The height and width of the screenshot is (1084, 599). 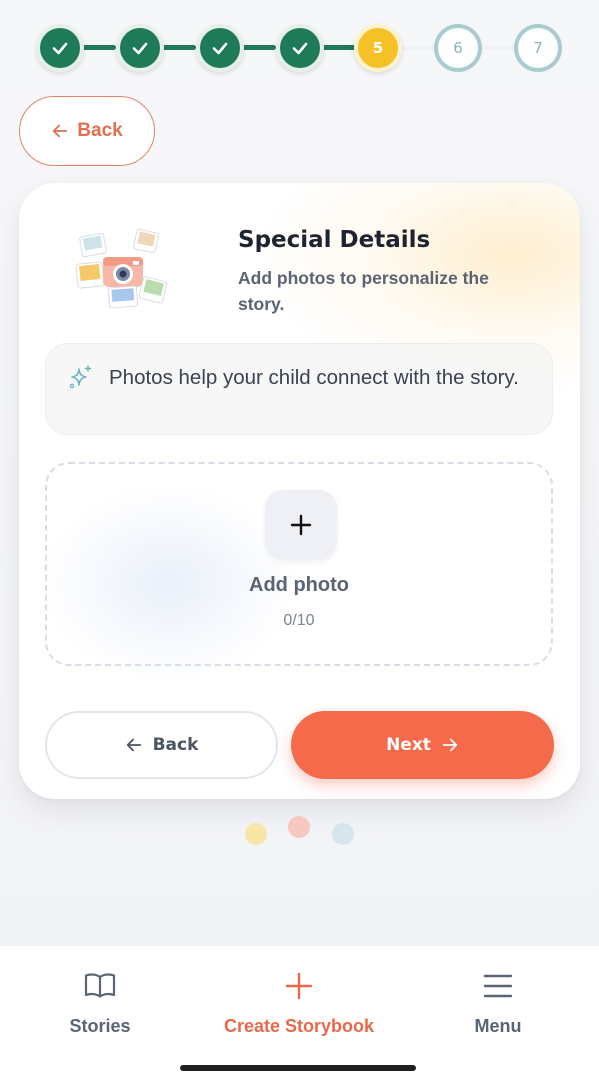 I want to click on nav-item-menu: Menu, so click(x=498, y=1002).